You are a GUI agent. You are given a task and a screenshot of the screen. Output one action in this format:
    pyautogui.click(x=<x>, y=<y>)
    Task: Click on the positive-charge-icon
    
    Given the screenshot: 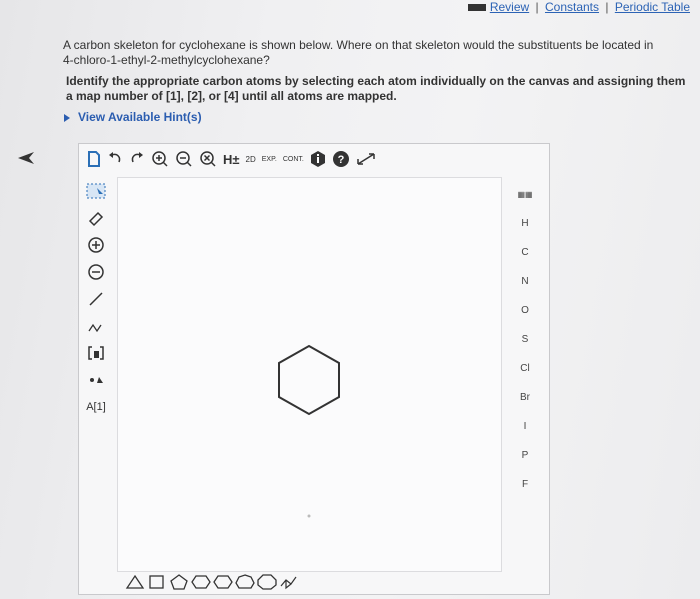 What is the action you would take?
    pyautogui.click(x=96, y=244)
    